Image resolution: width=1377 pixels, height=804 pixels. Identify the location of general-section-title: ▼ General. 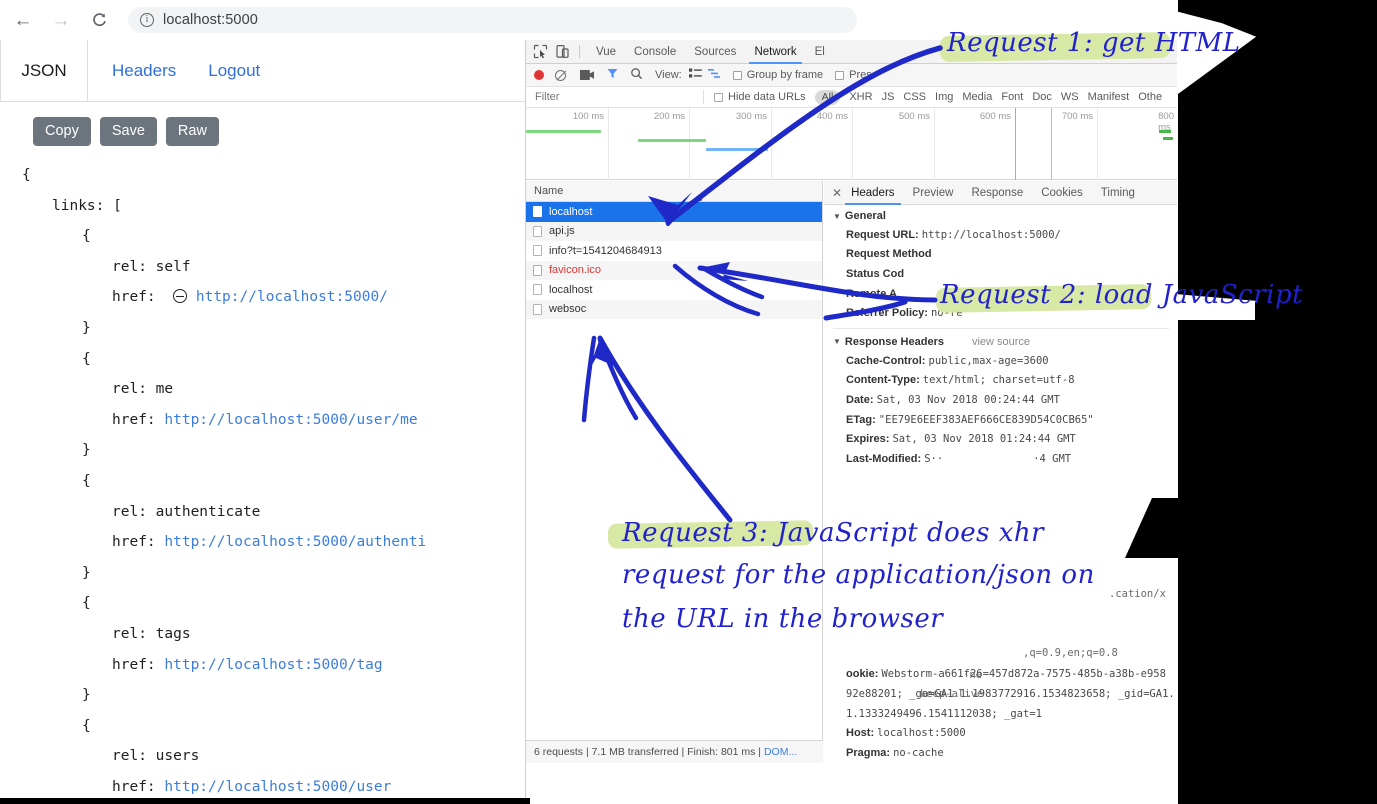
(1000, 215).